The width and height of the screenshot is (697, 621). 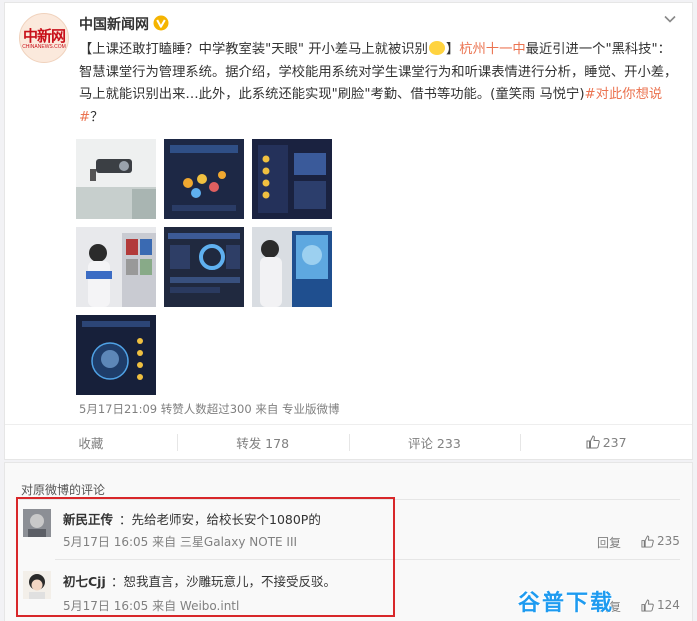 What do you see at coordinates (292, 267) in the screenshot?
I see `post-image-student-screen` at bounding box center [292, 267].